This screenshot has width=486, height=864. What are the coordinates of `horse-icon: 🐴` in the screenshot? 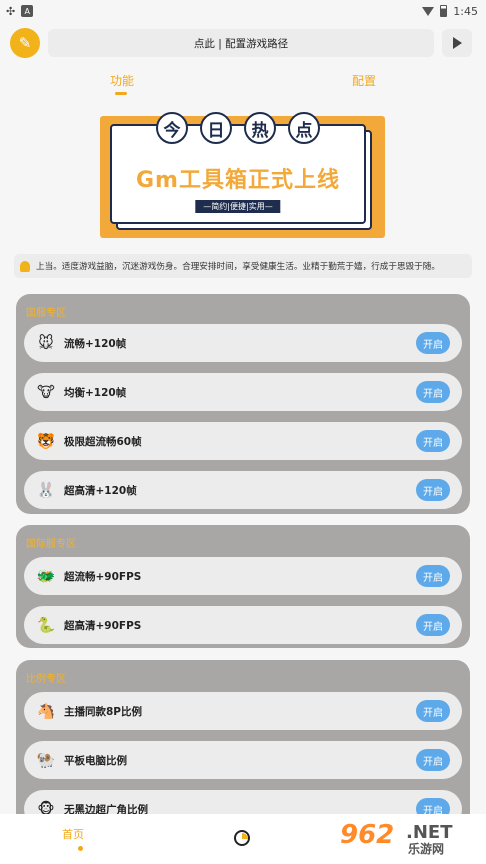 It's located at (46, 711).